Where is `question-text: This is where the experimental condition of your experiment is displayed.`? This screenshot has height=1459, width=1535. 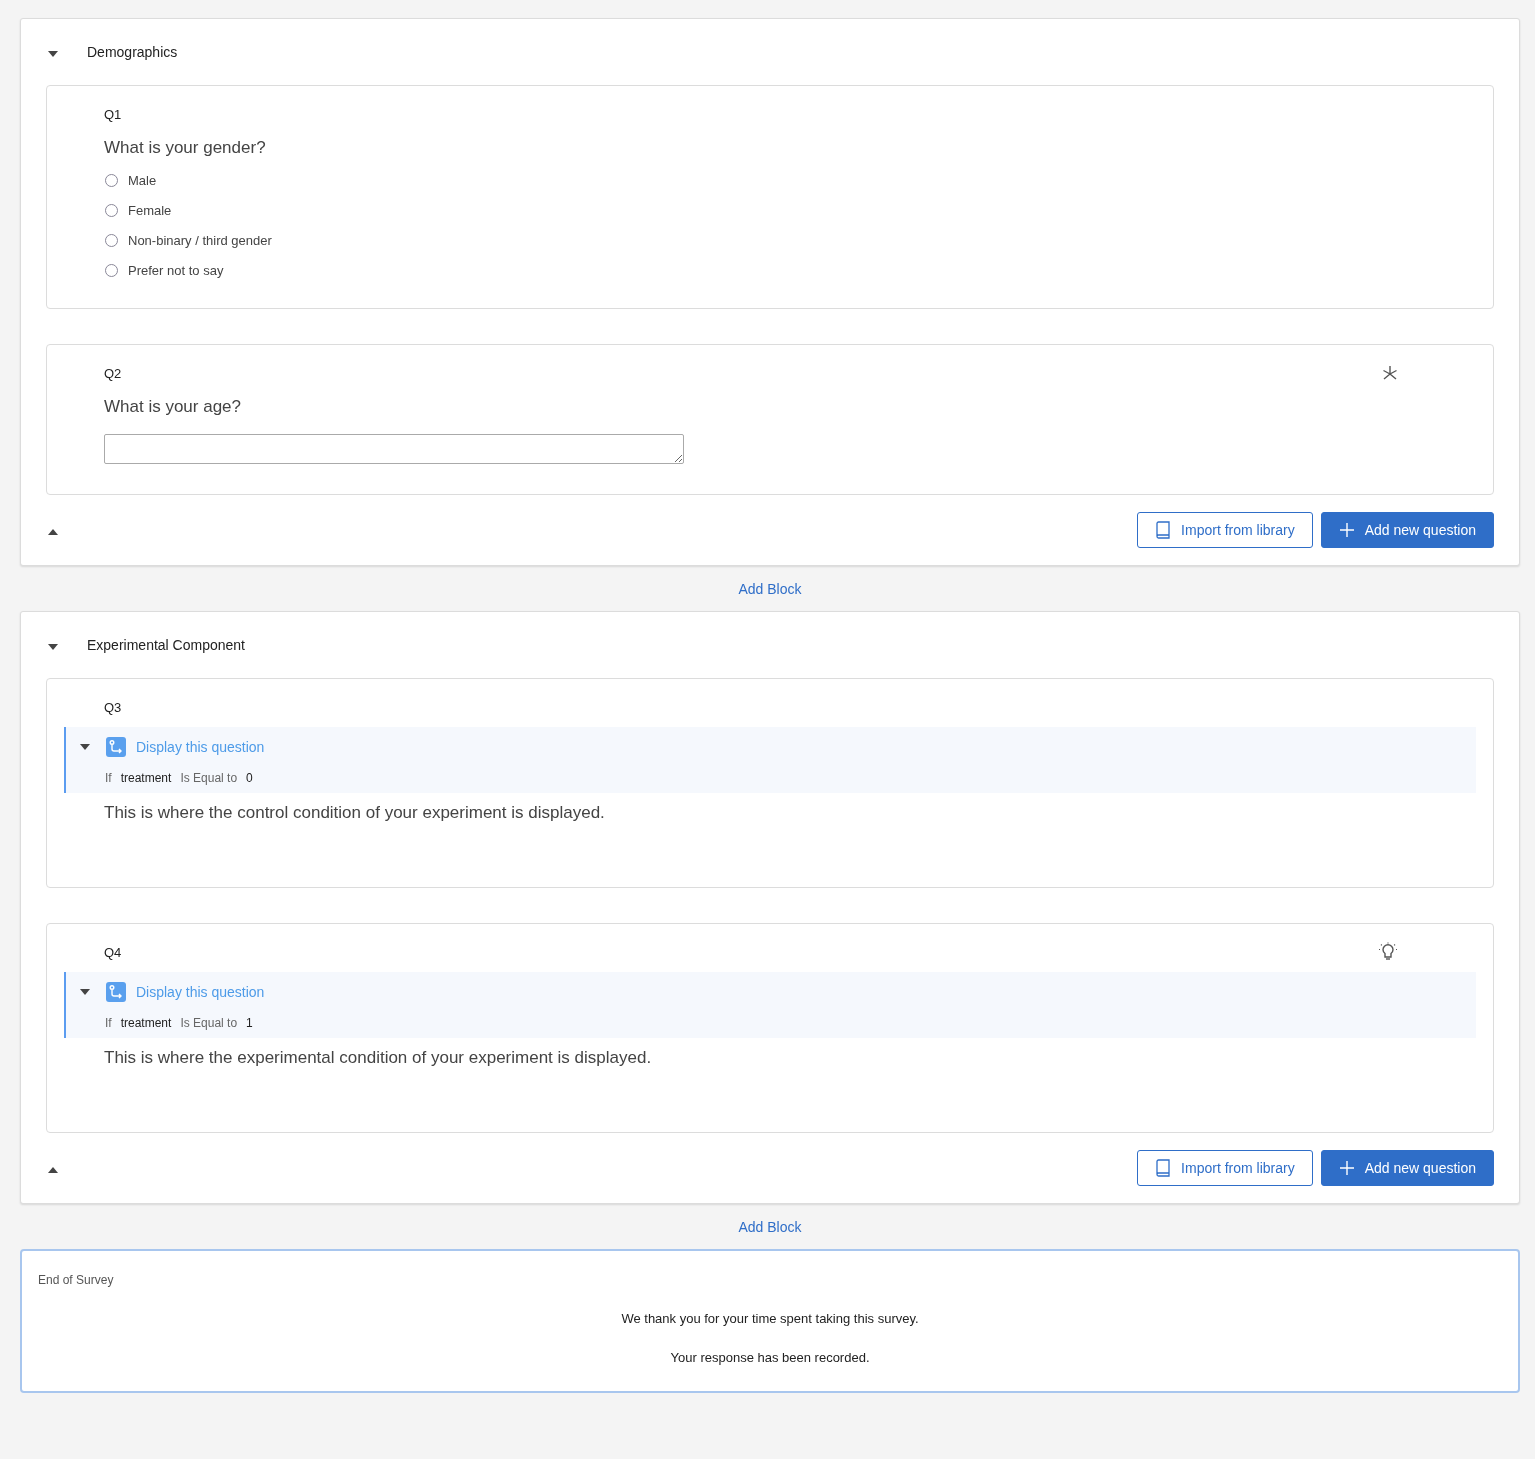 question-text: This is where the experimental condition of your experiment is displayed. is located at coordinates (378, 1058).